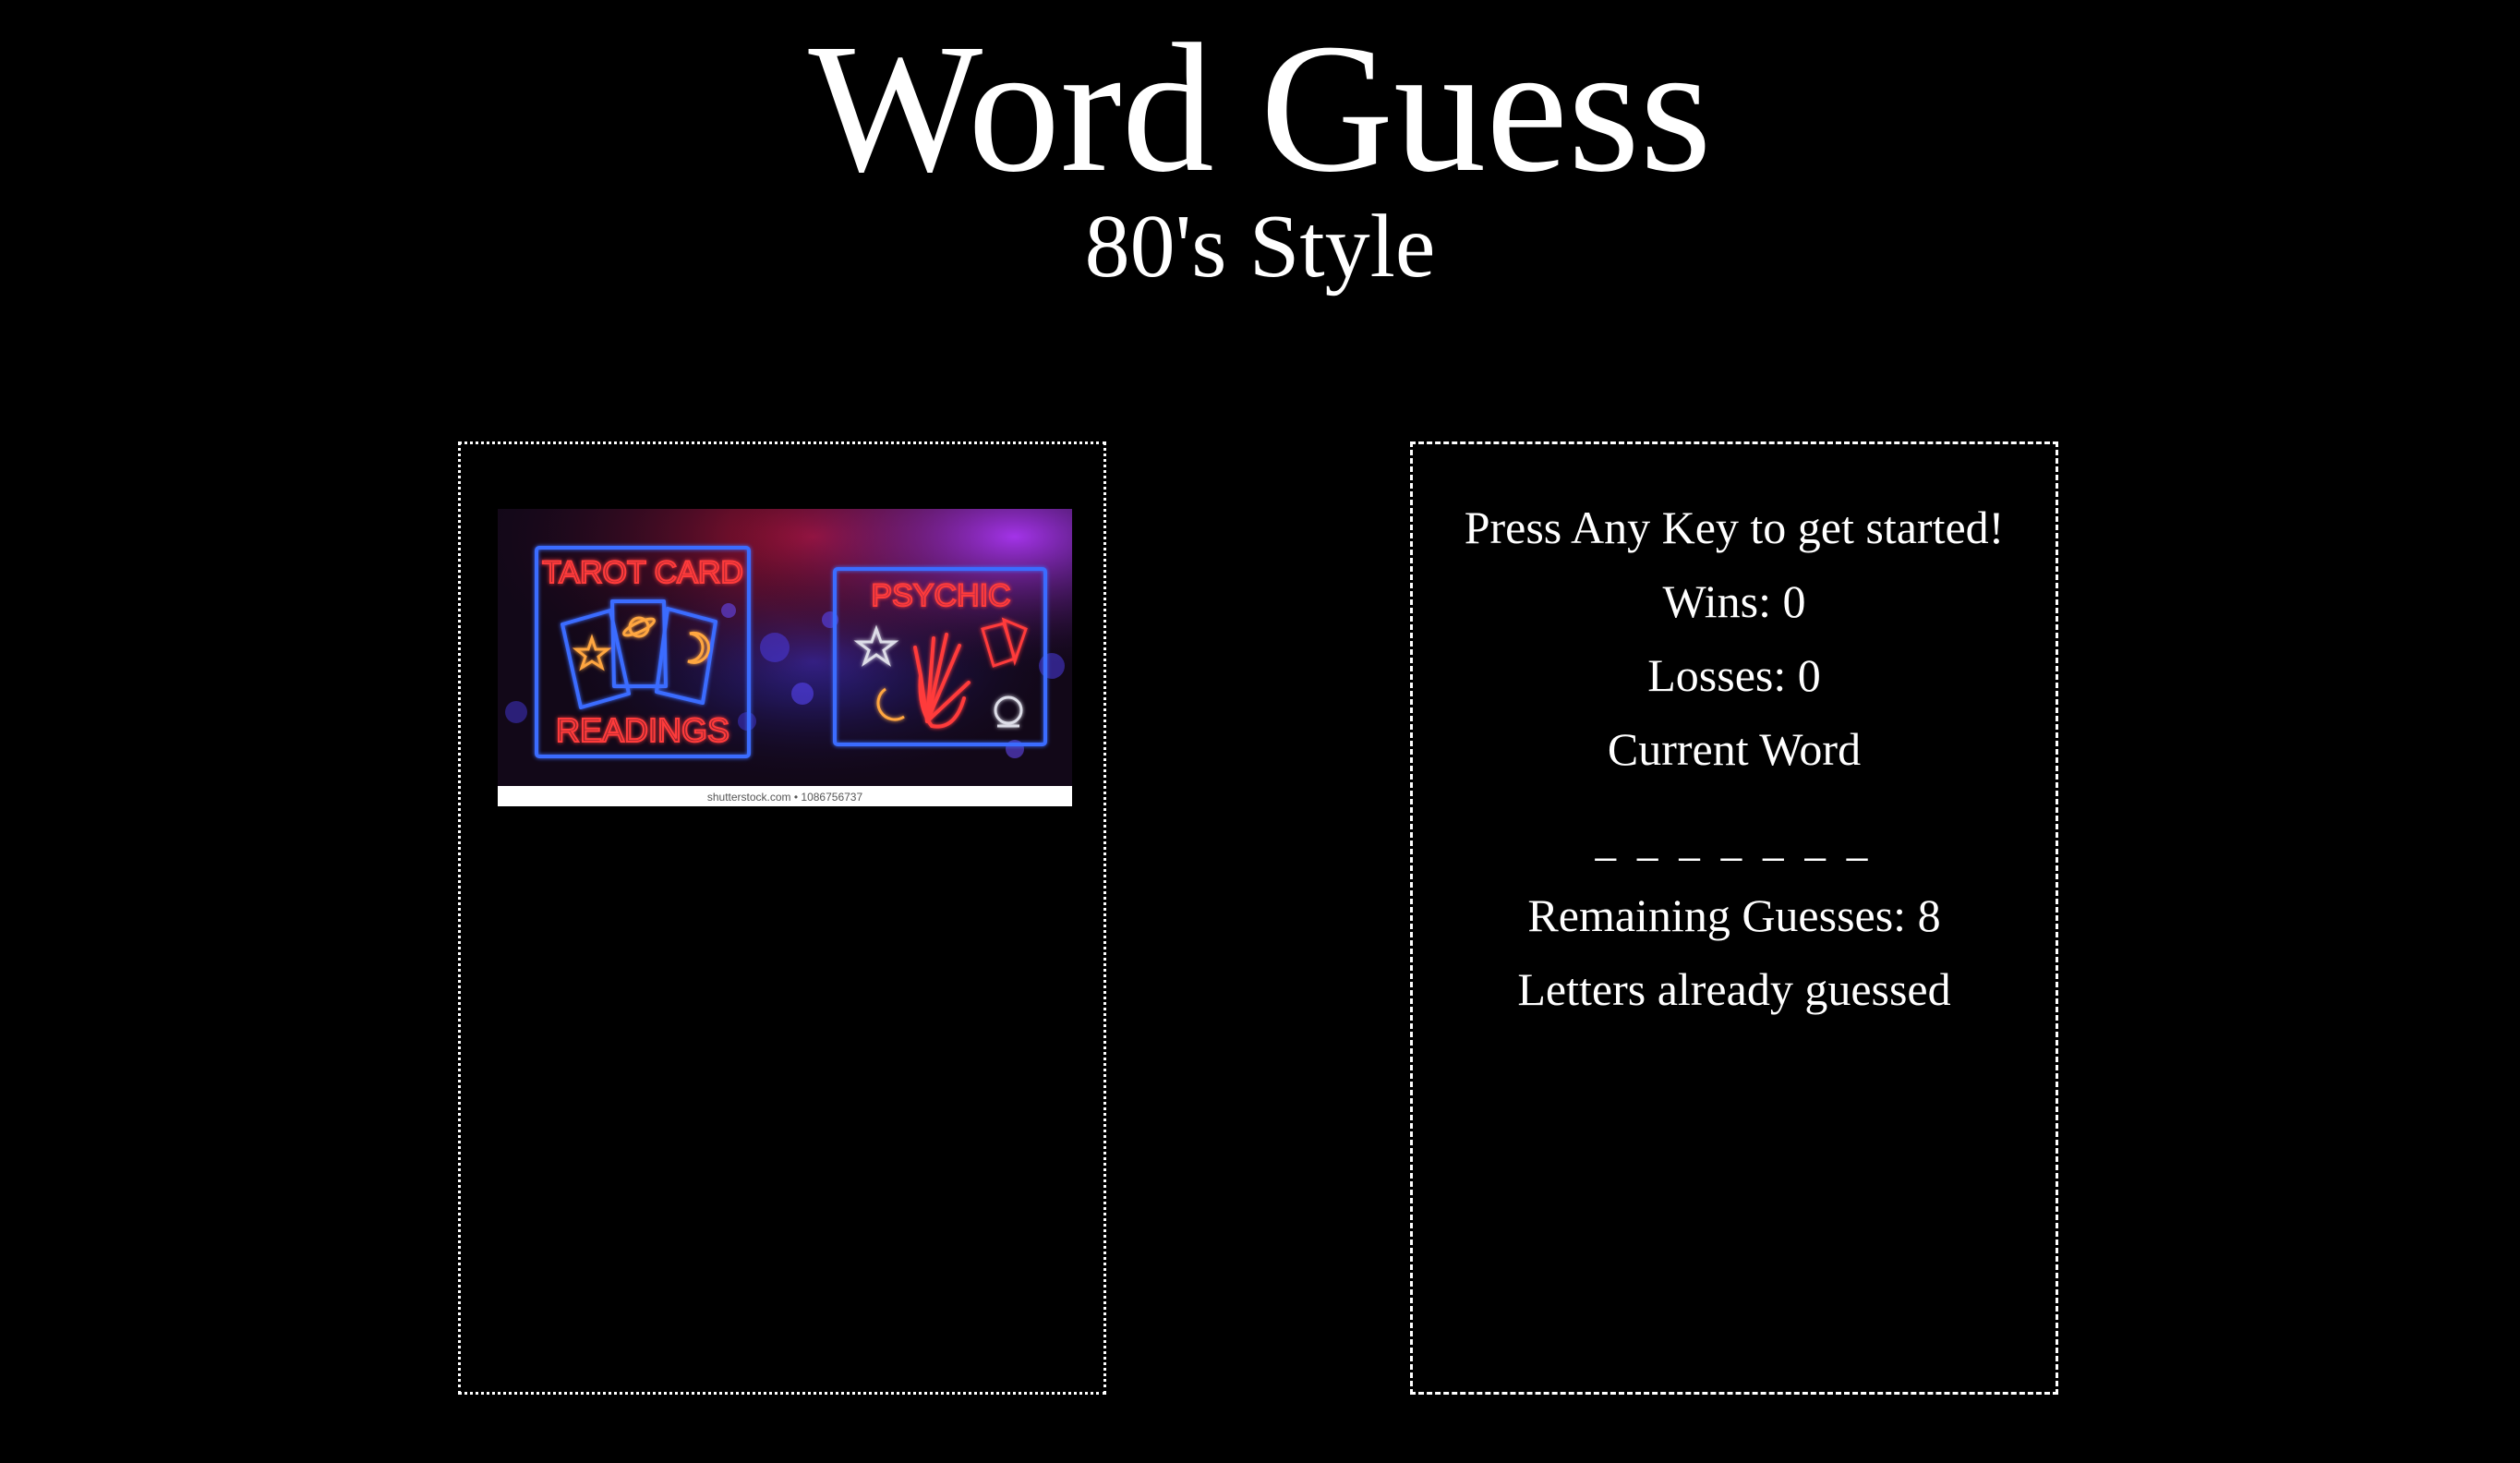 The image size is (2520, 1463). I want to click on wins-count: Wins: 0, so click(1734, 601).